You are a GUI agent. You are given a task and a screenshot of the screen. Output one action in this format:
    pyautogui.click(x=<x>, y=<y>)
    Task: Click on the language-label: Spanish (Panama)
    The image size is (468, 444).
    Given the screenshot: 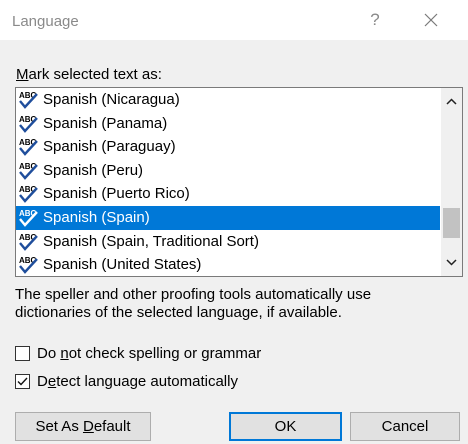 What is the action you would take?
    pyautogui.click(x=105, y=123)
    